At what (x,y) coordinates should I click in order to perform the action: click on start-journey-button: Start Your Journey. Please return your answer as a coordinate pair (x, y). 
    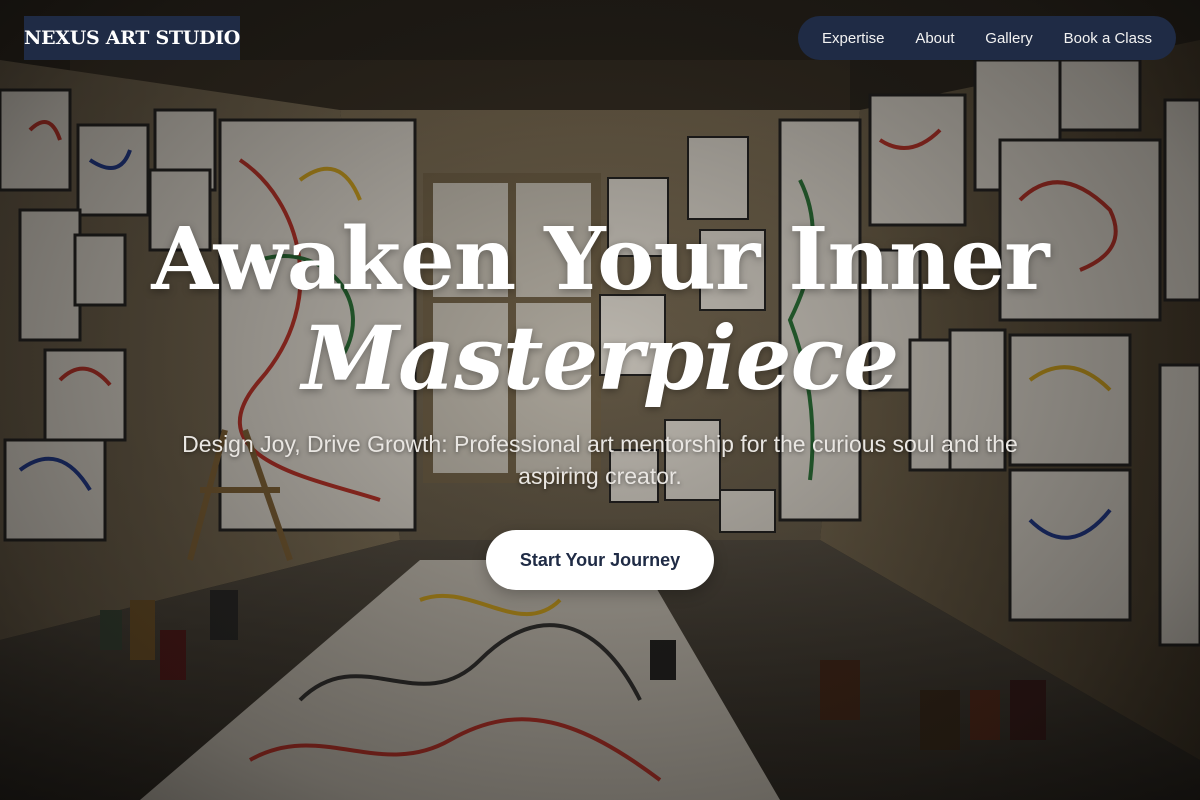
    Looking at the image, I should click on (600, 560).